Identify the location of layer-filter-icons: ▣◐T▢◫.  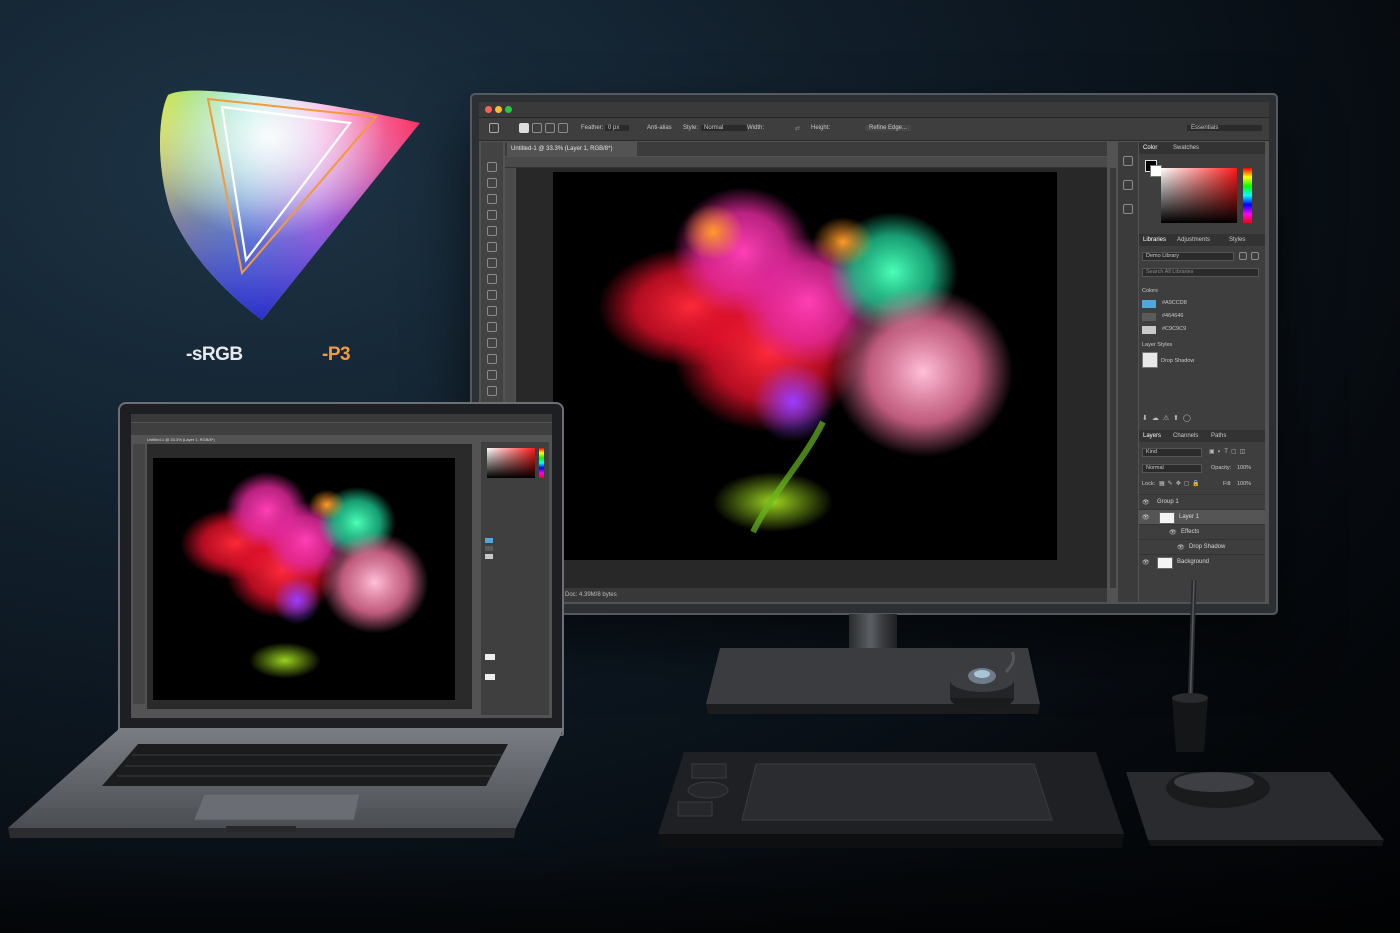
(1228, 451).